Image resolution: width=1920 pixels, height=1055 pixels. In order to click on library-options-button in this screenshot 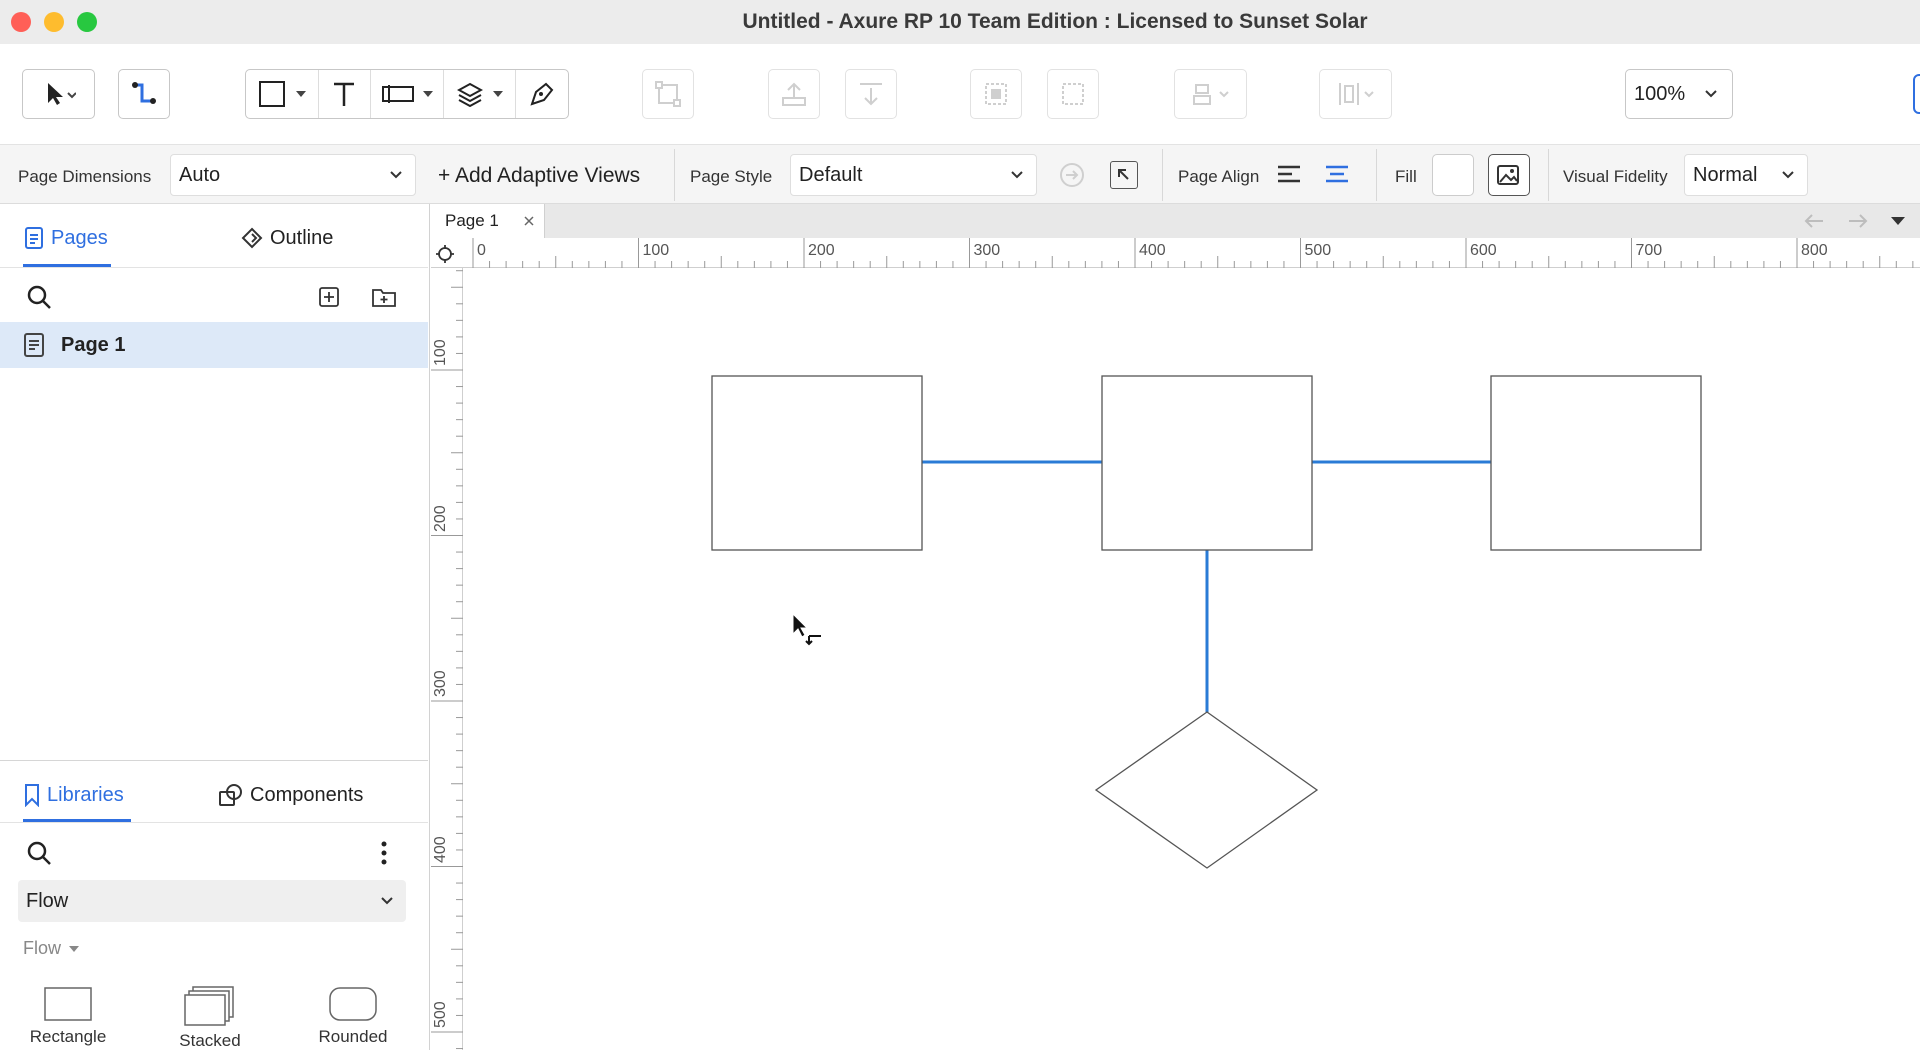, I will do `click(384, 855)`.